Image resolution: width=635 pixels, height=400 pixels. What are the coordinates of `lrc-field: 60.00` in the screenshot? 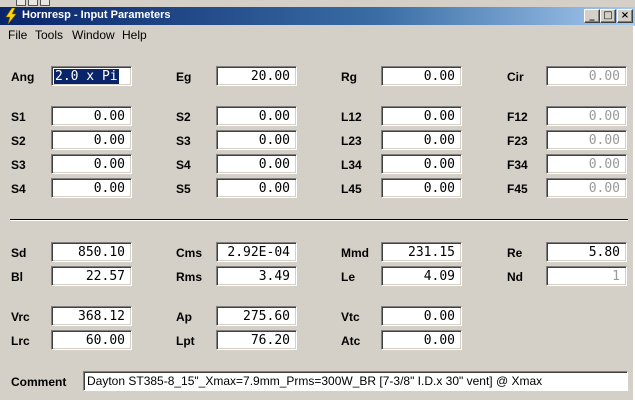 It's located at (91, 340).